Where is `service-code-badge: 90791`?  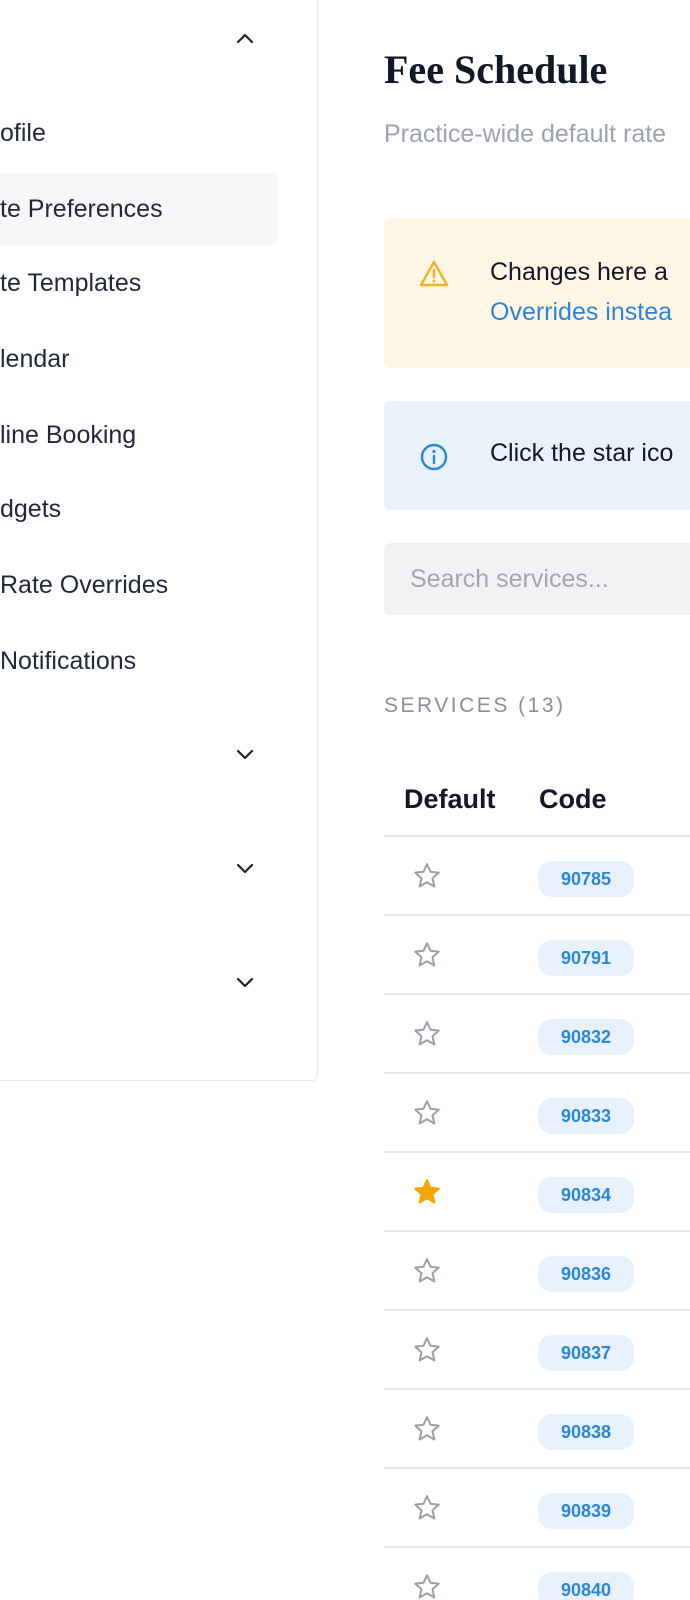 service-code-badge: 90791 is located at coordinates (586, 958).